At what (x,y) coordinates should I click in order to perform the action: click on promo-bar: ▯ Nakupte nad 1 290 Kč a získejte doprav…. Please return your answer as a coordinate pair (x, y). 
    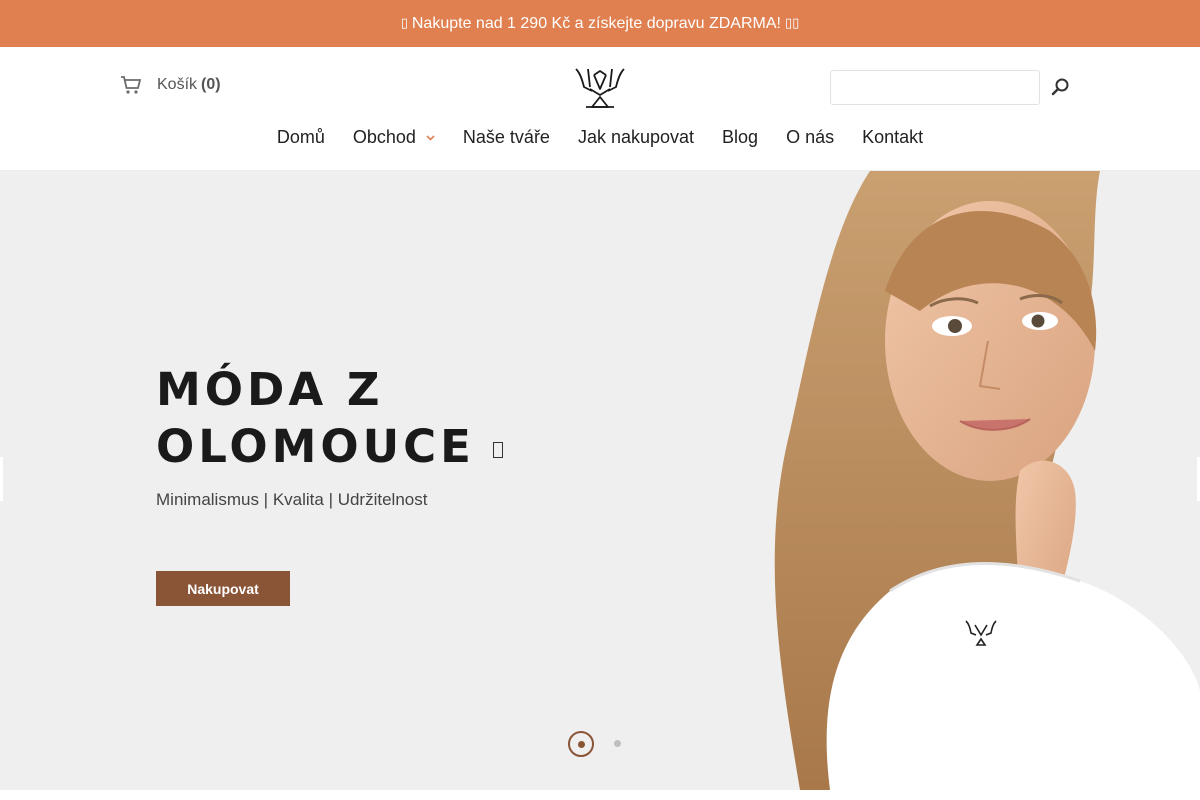
    Looking at the image, I should click on (600, 23).